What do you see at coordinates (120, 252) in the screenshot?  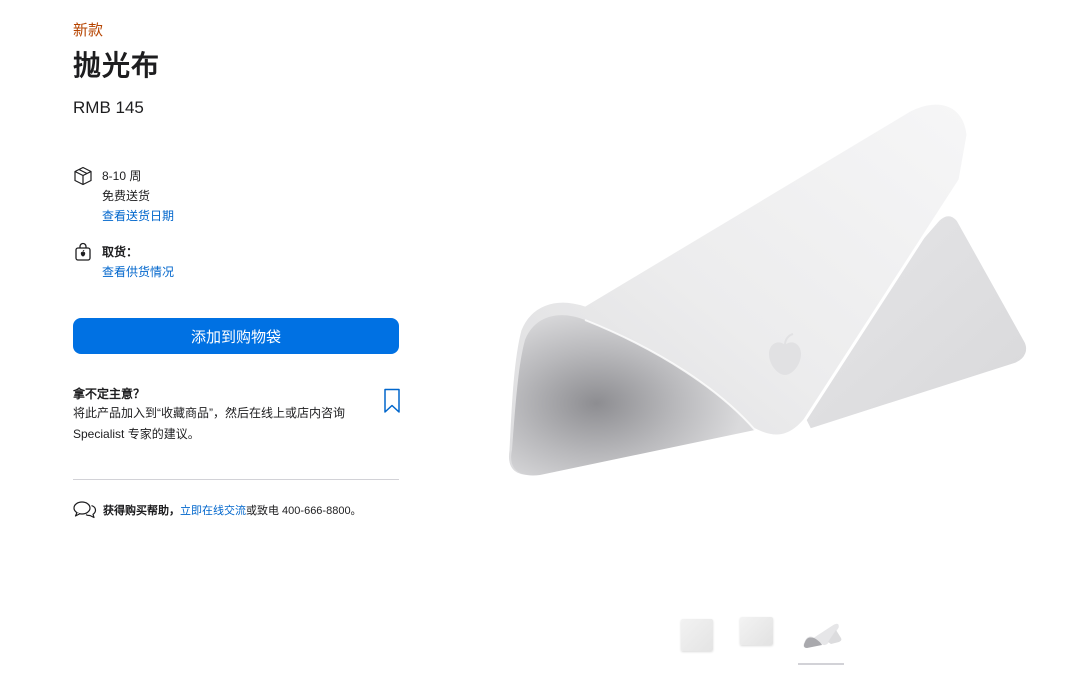 I see `pickup-label: 取货：` at bounding box center [120, 252].